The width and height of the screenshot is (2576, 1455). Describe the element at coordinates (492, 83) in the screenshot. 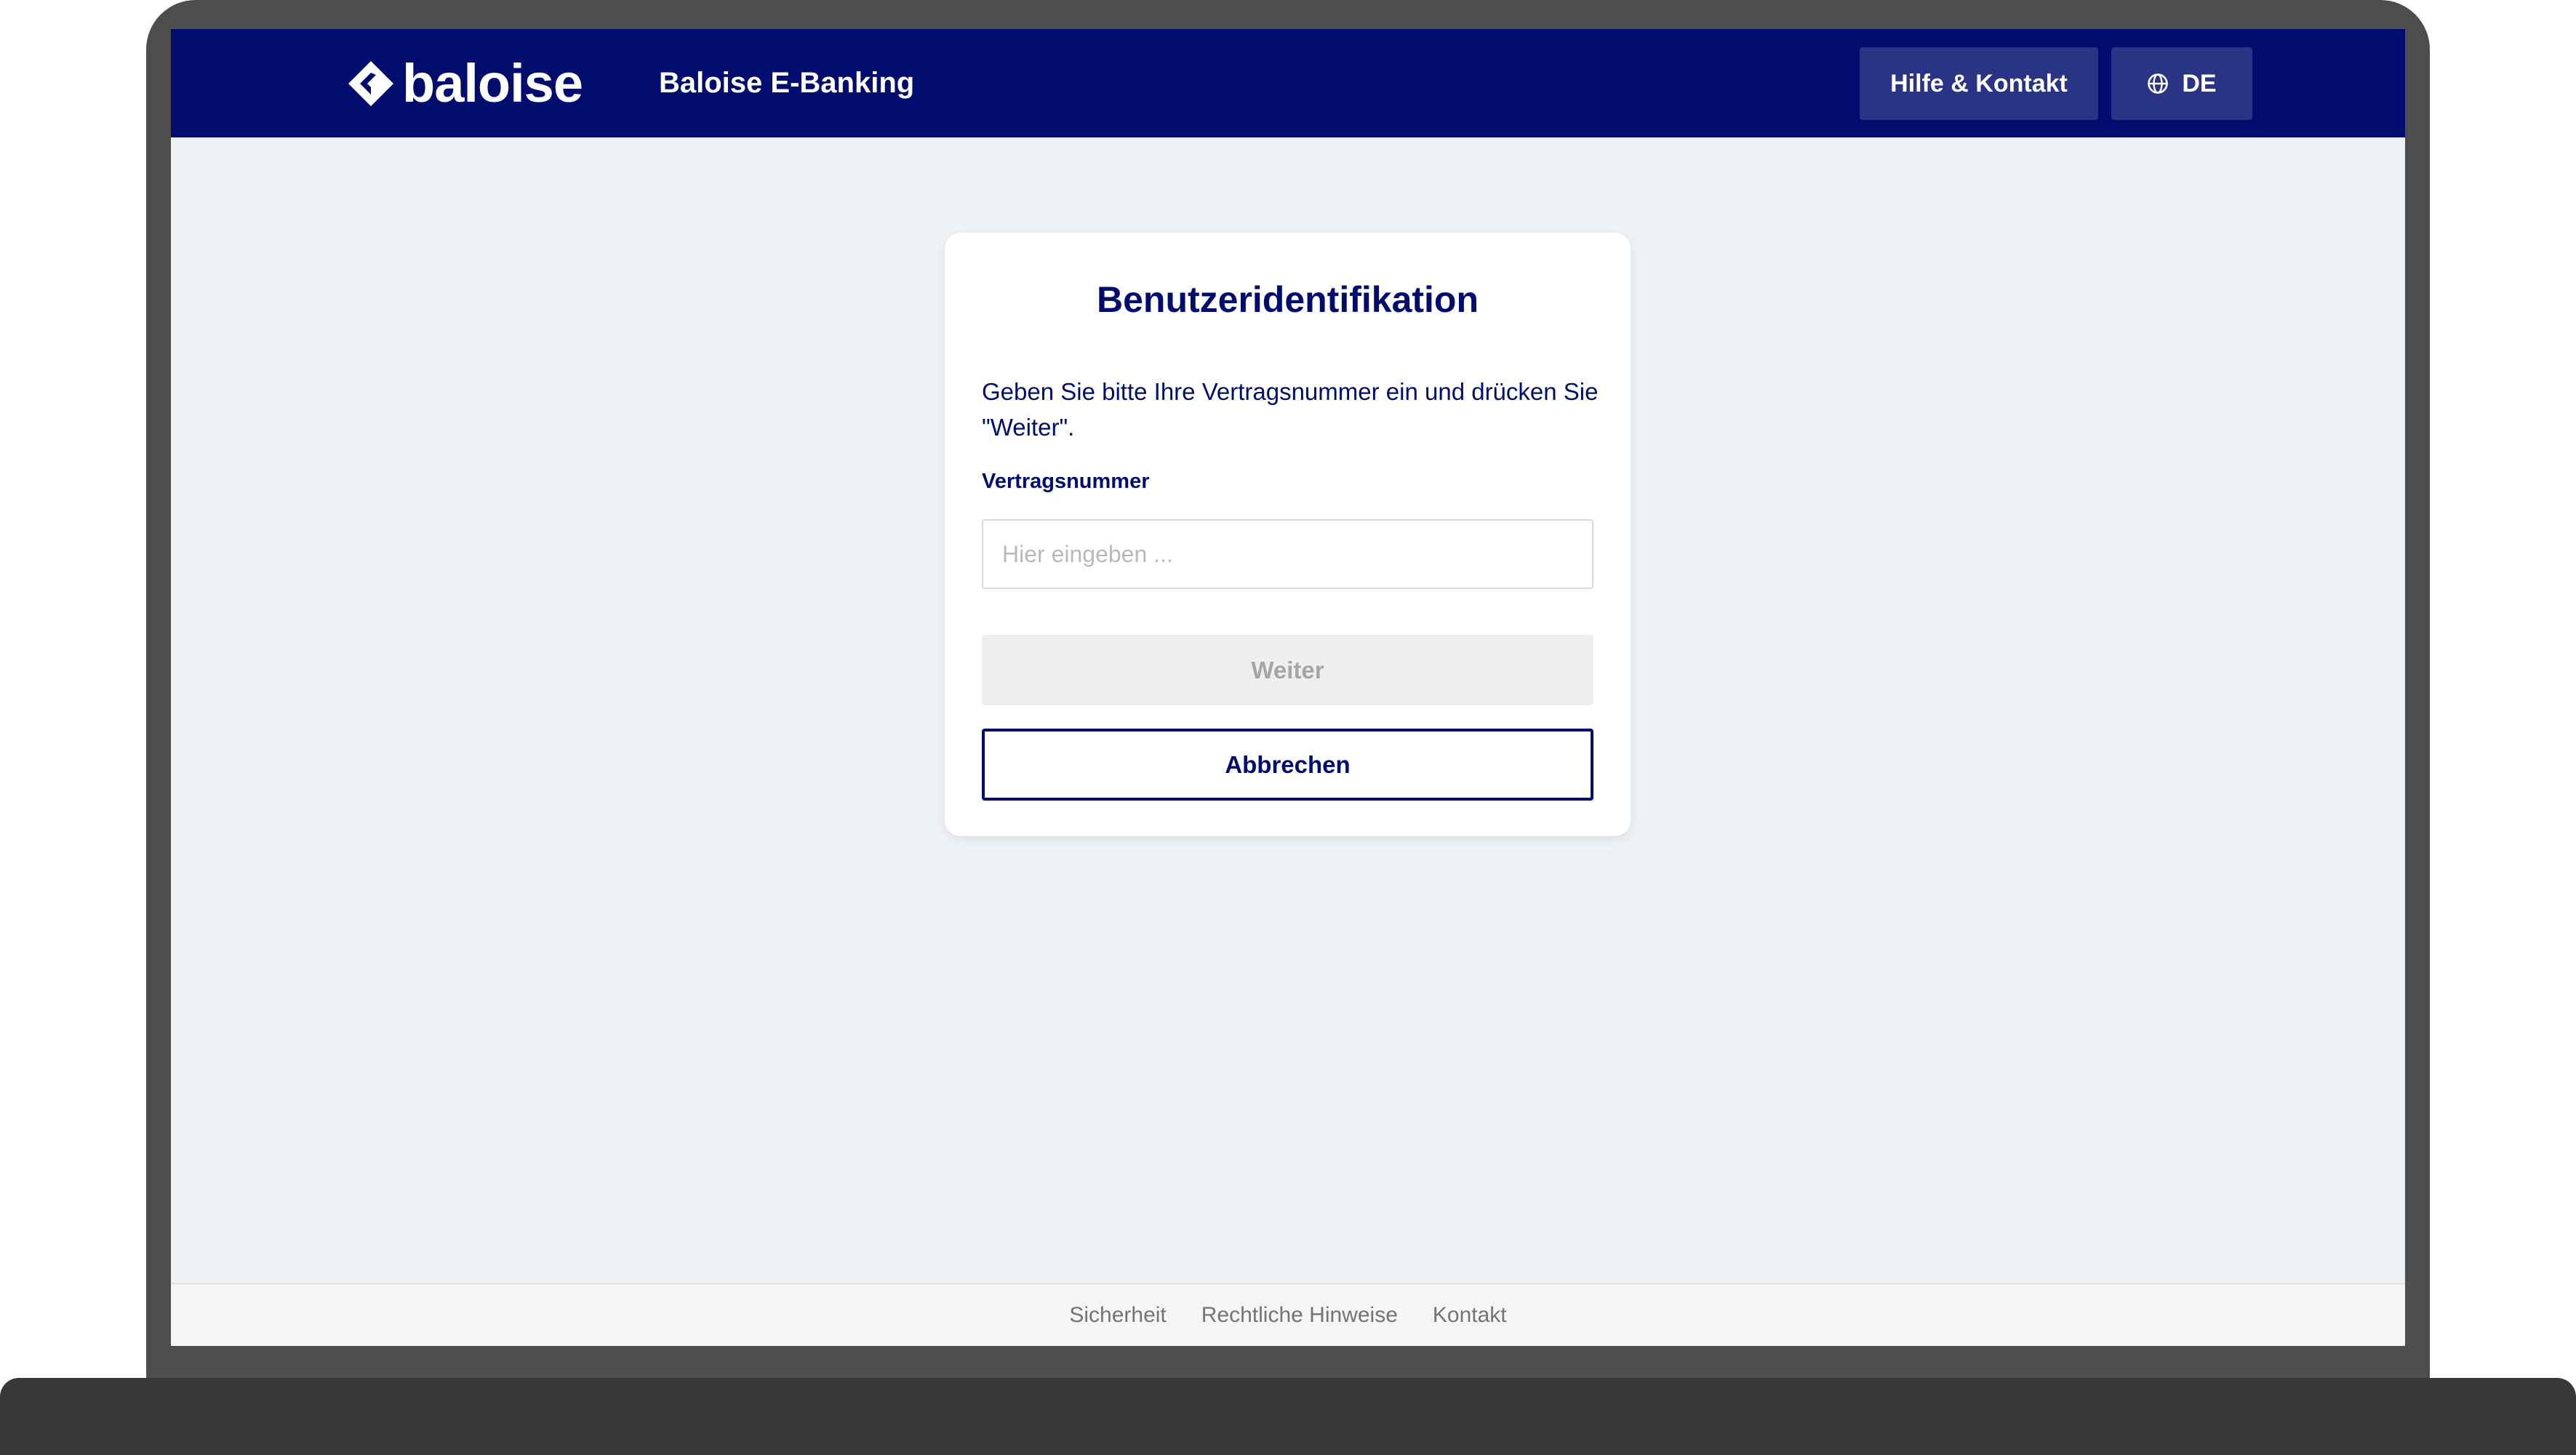

I see `brand-name: baloise` at that location.